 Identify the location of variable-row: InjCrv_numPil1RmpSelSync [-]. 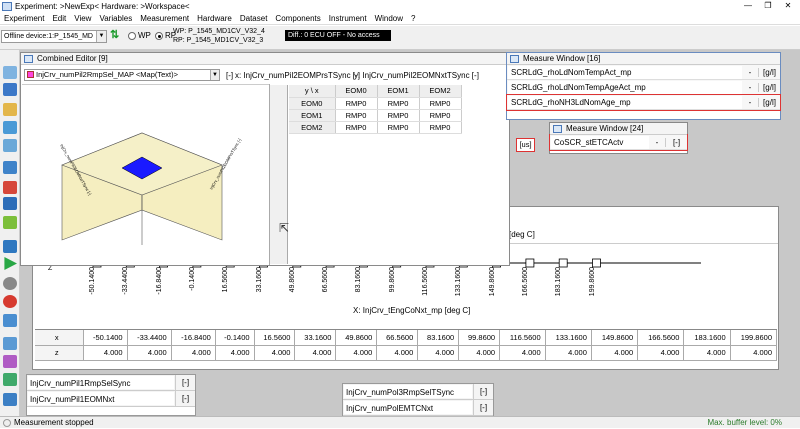
(111, 383).